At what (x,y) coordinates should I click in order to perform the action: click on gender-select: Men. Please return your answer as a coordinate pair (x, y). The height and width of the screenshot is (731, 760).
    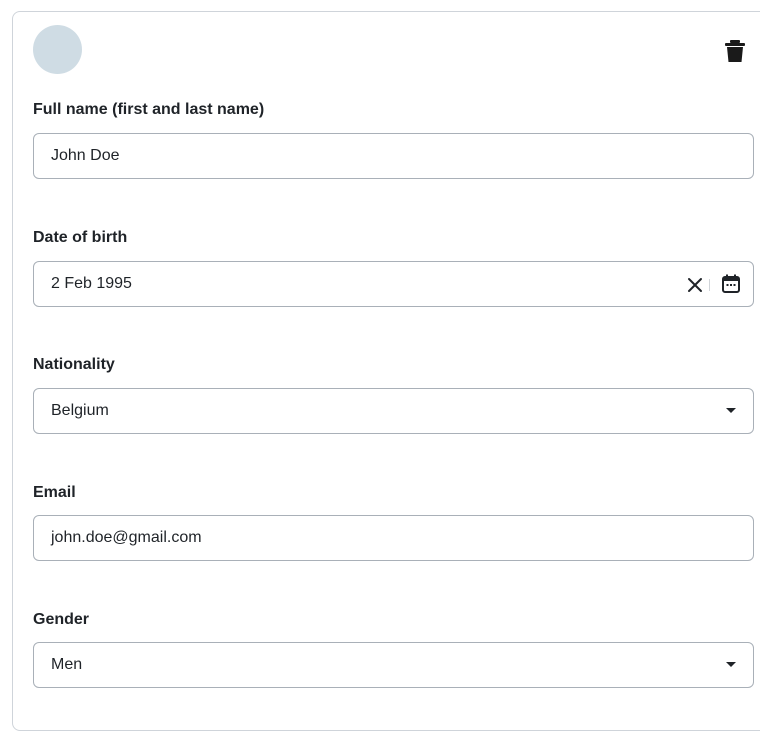
    Looking at the image, I should click on (393, 665).